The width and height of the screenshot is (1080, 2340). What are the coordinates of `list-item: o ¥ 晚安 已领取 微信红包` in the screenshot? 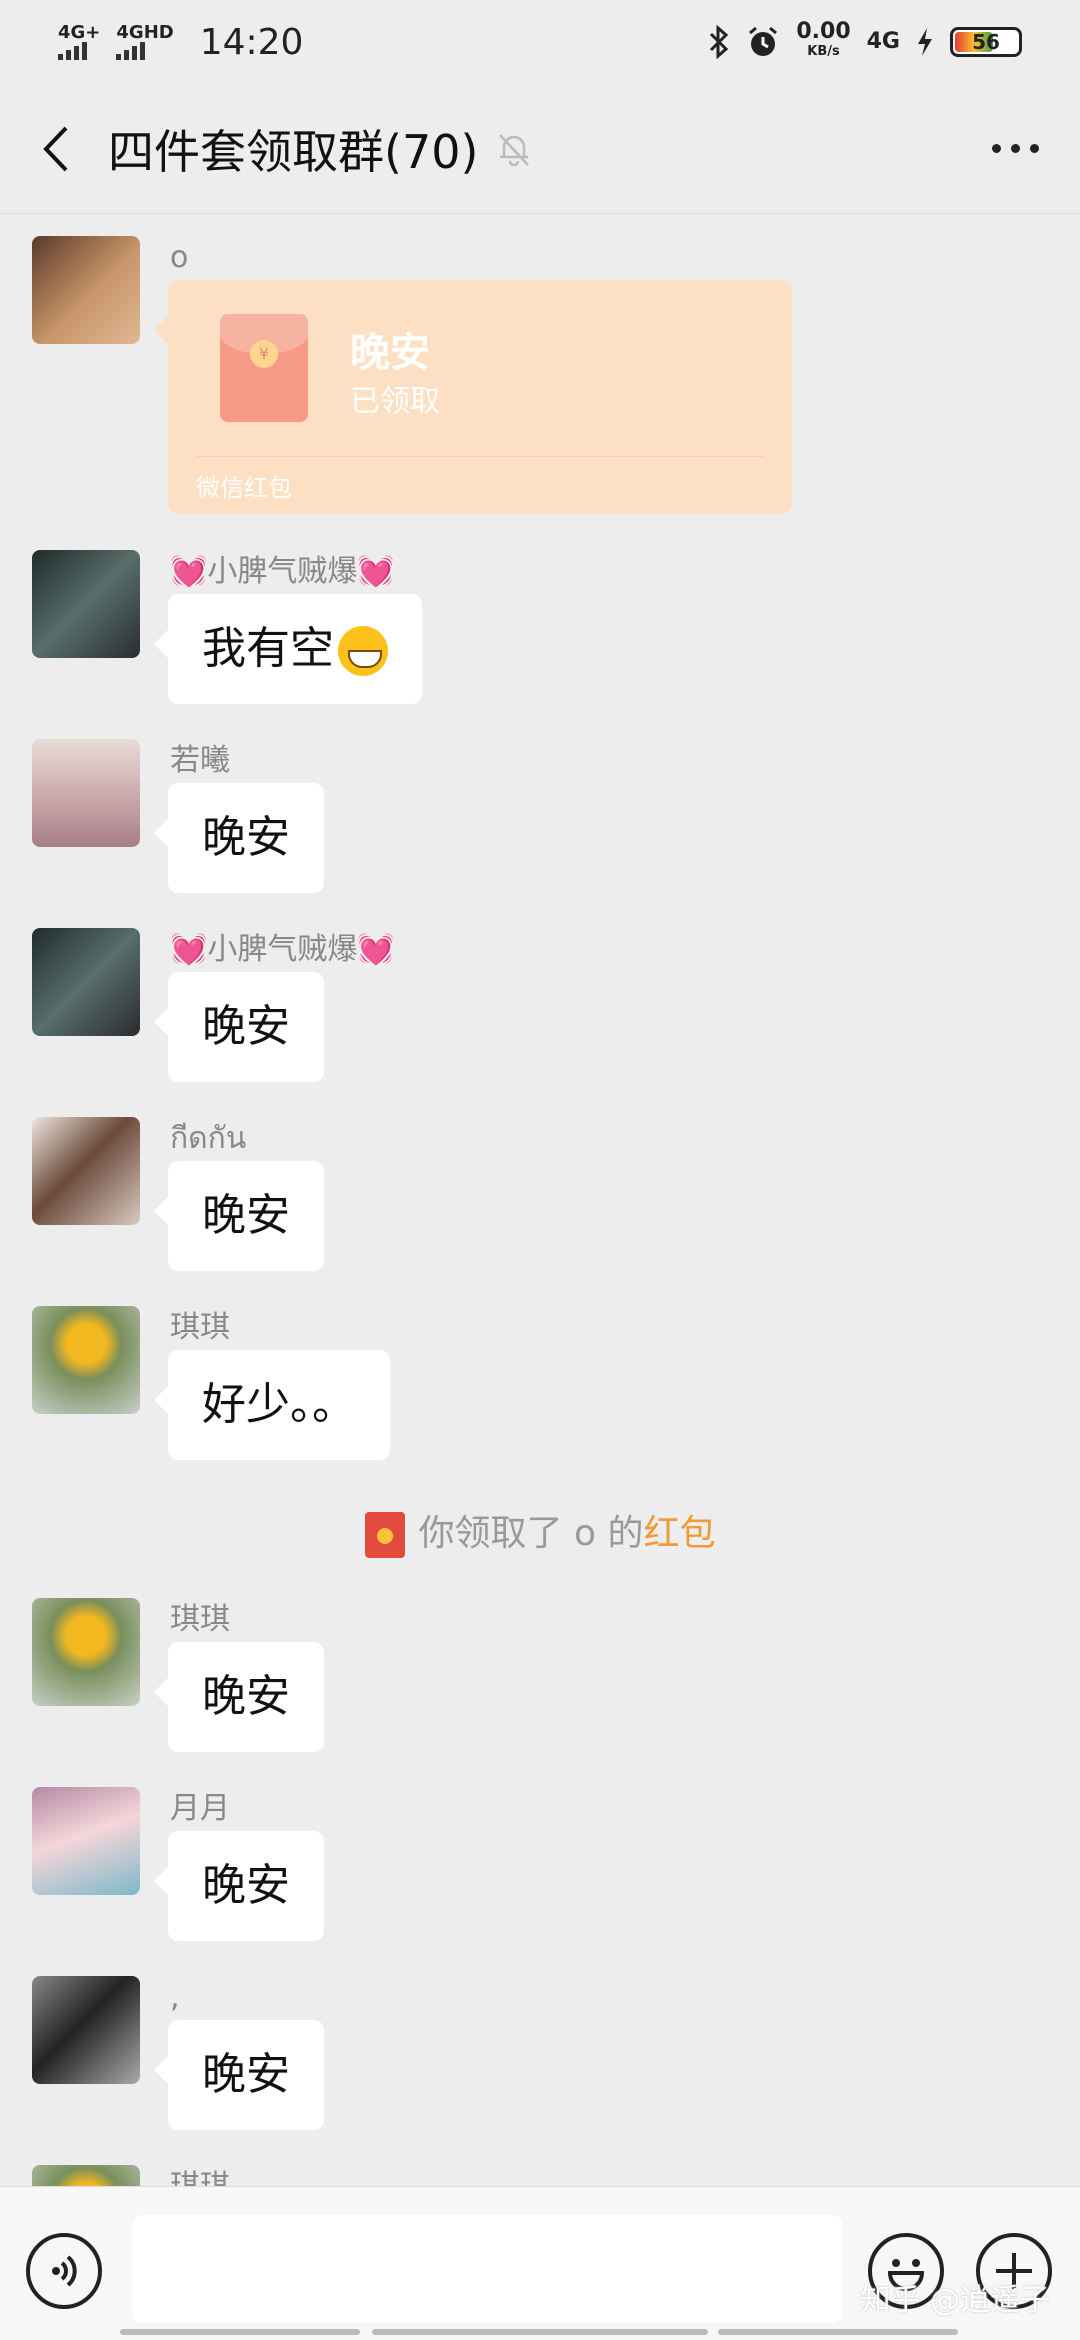 It's located at (412, 375).